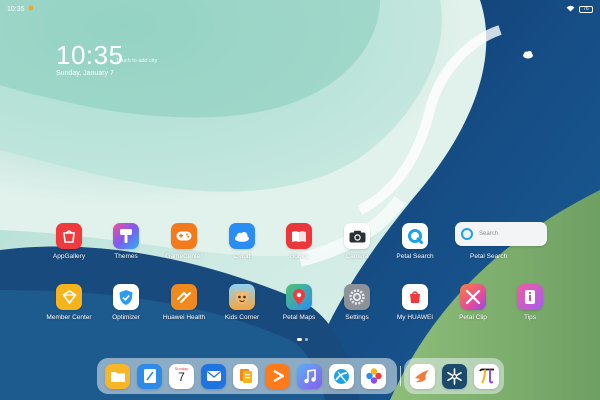 The image size is (600, 400). I want to click on dock-recent-apps, so click(454, 376).